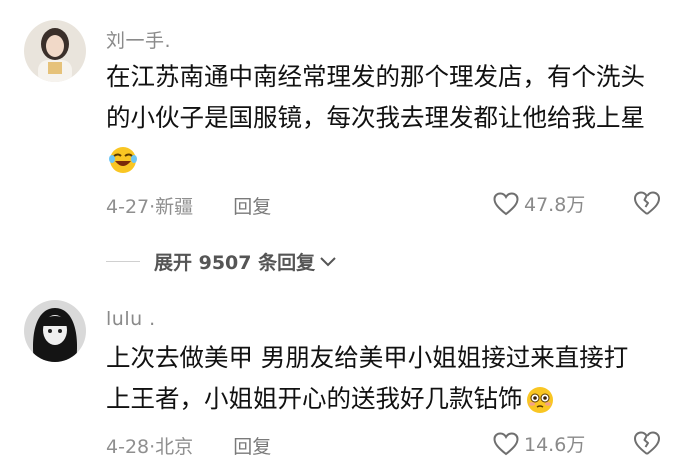  What do you see at coordinates (391, 158) in the screenshot?
I see `laughing-crying-emoji` at bounding box center [391, 158].